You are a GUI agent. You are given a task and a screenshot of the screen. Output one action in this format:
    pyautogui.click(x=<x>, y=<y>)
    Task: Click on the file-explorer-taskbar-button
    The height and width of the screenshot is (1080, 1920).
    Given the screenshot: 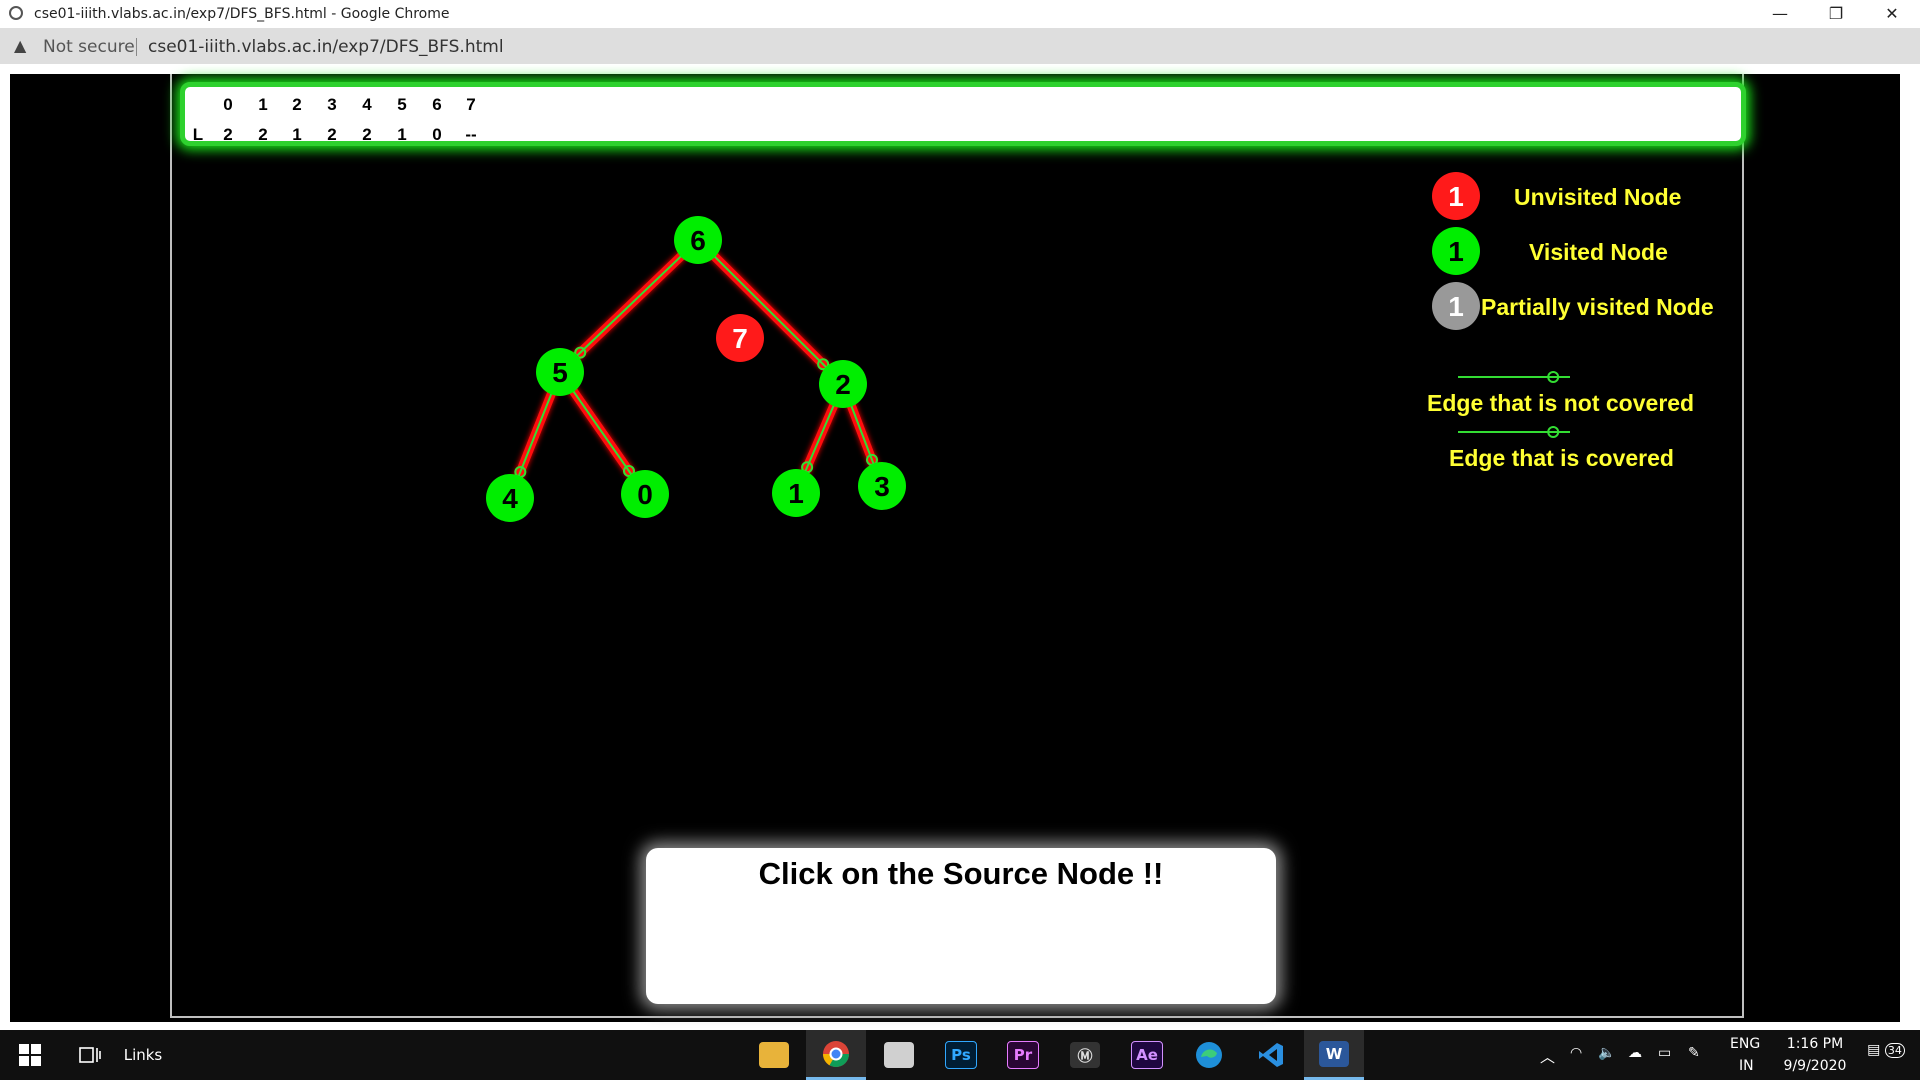 What is the action you would take?
    pyautogui.click(x=774, y=1055)
    